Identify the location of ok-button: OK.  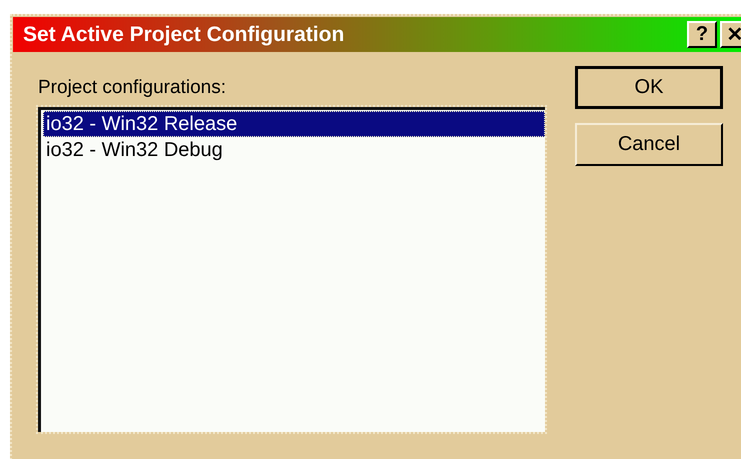
(649, 87).